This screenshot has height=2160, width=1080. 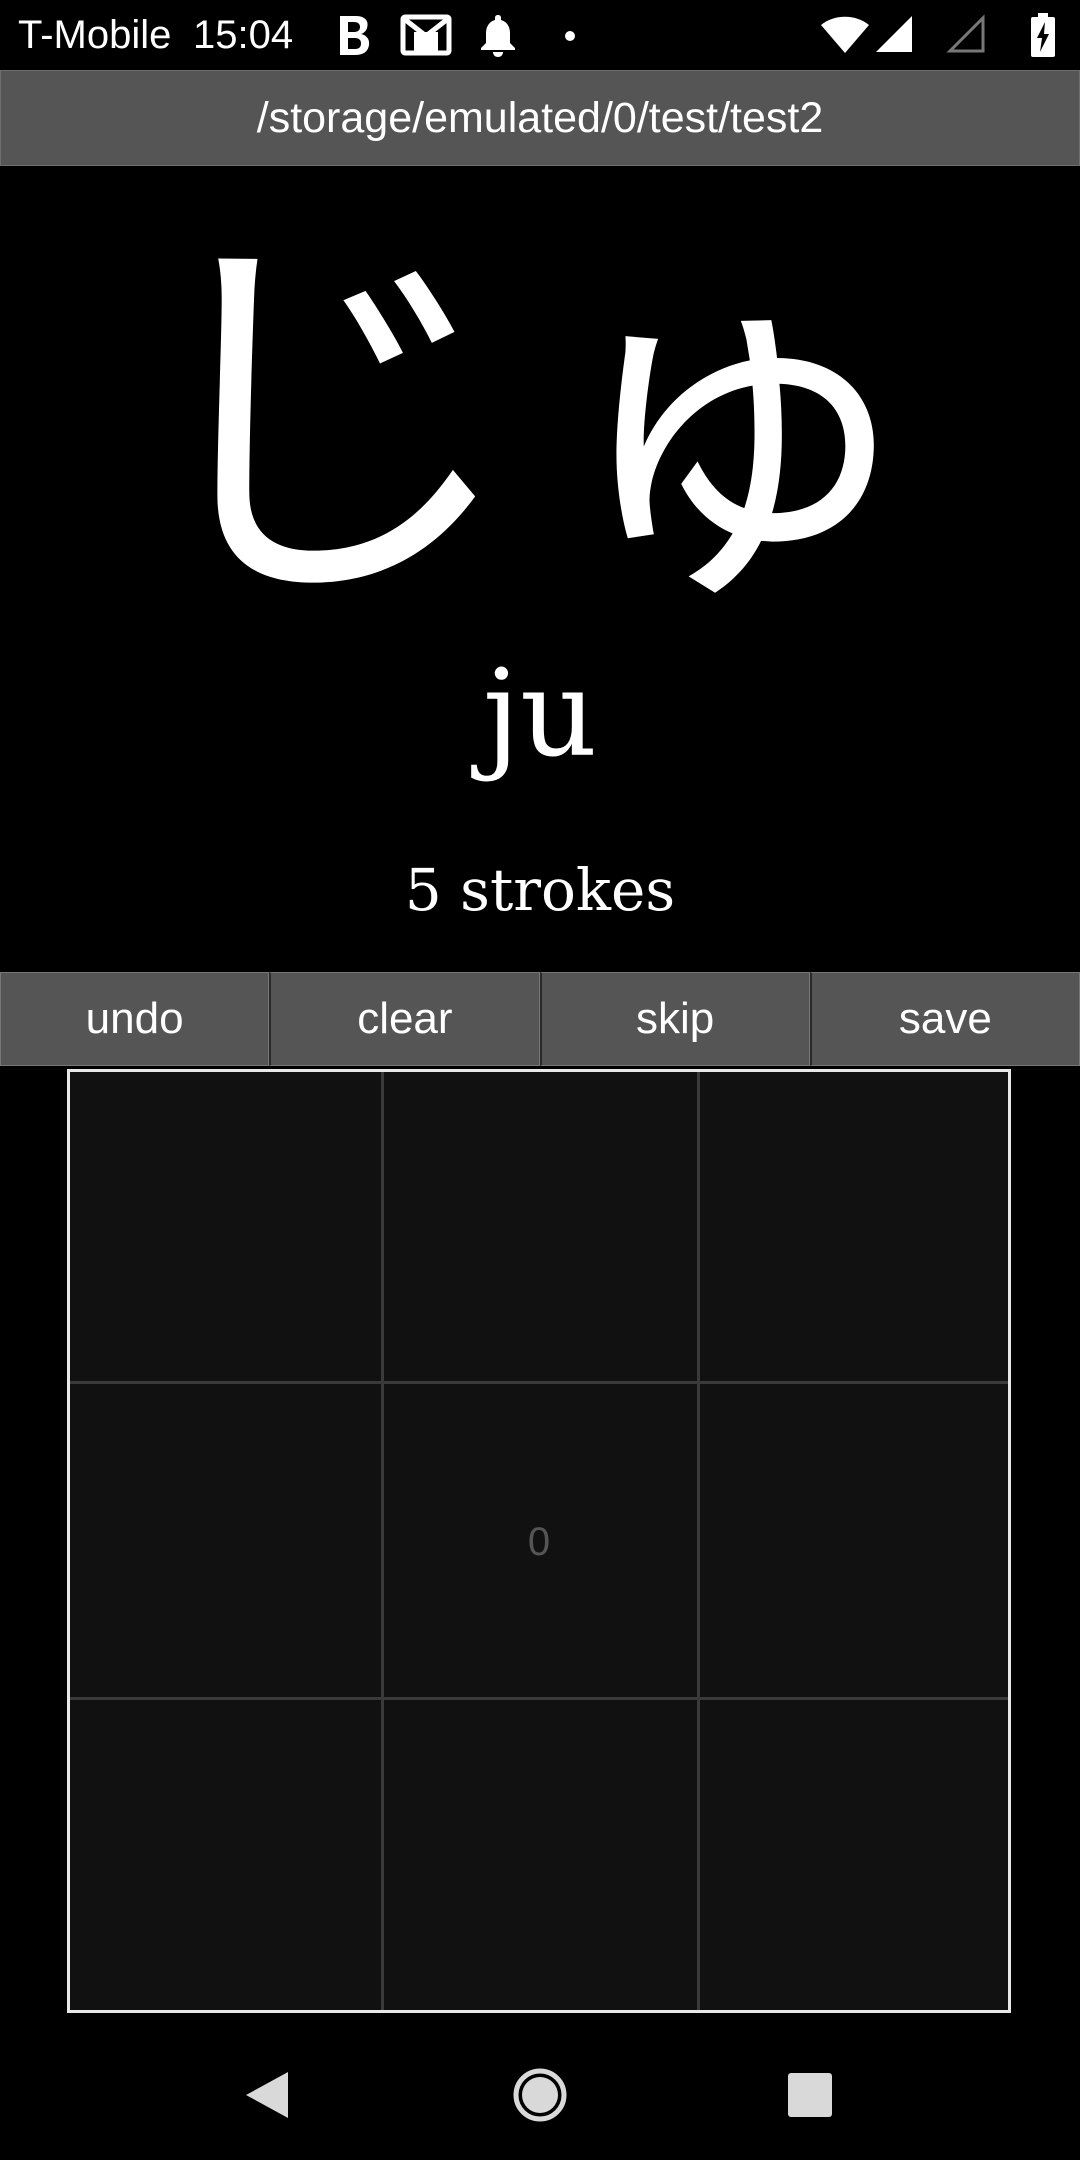 What do you see at coordinates (540, 714) in the screenshot?
I see `romaji-label: ju` at bounding box center [540, 714].